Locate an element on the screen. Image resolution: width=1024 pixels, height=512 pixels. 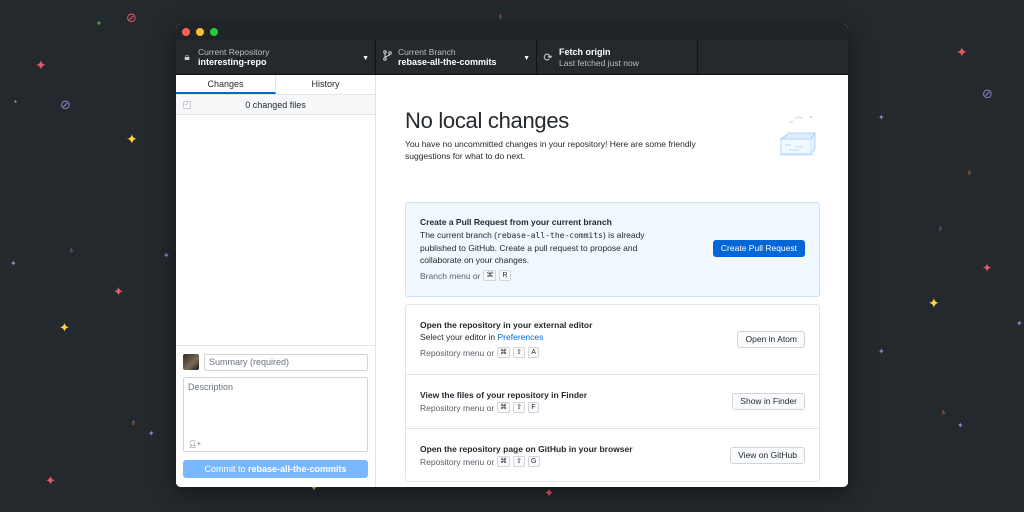
changed-files-count: 0 changed files is located at coordinates (275, 105).